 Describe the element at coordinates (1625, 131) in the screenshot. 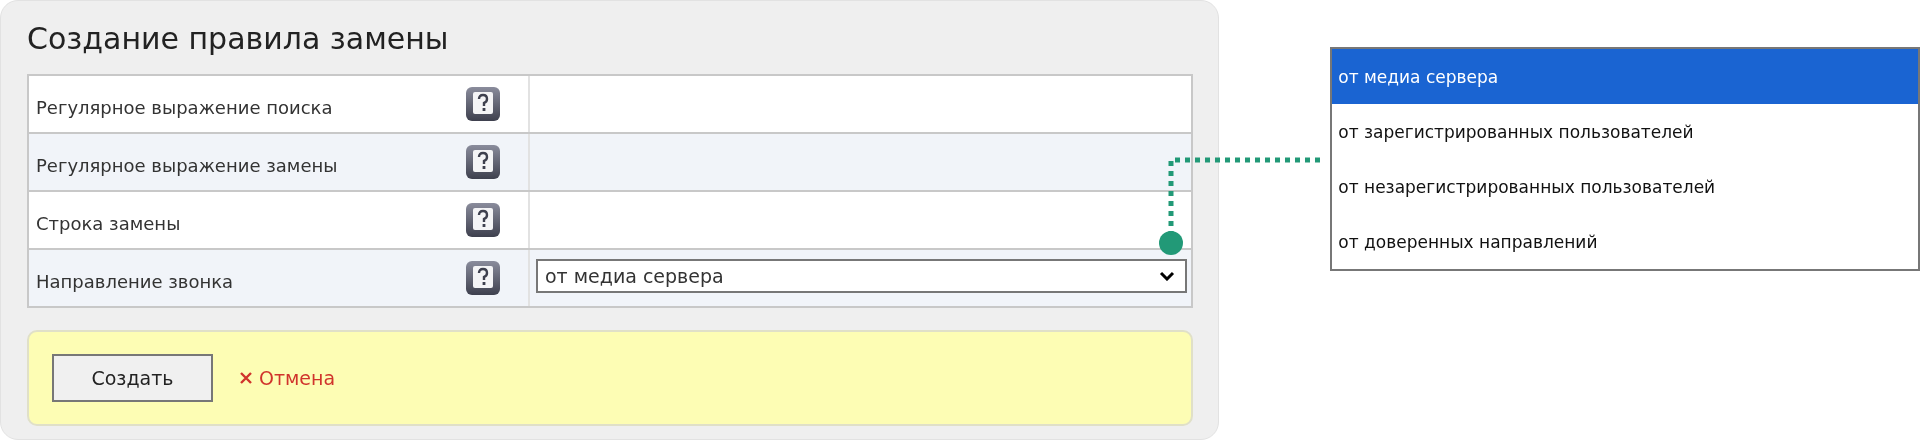

I see `dropdown-option: от зарегистрированных пользователей` at that location.